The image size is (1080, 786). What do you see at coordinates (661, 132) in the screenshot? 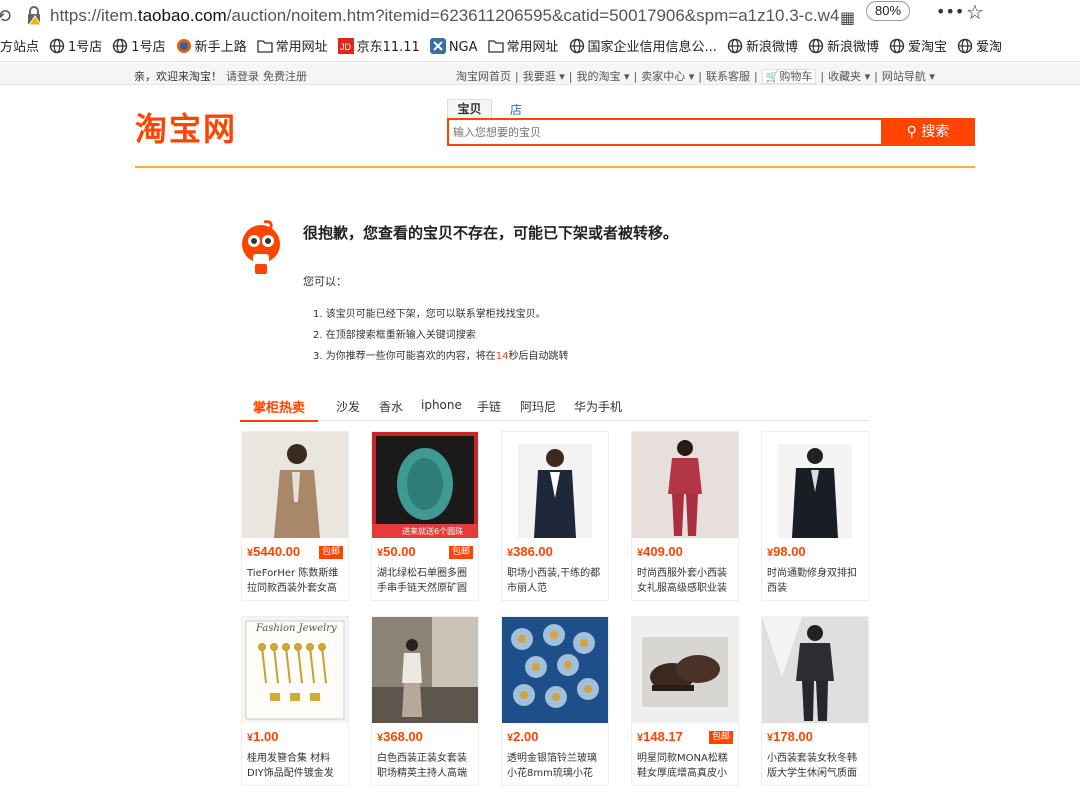
I see `search-input` at bounding box center [661, 132].